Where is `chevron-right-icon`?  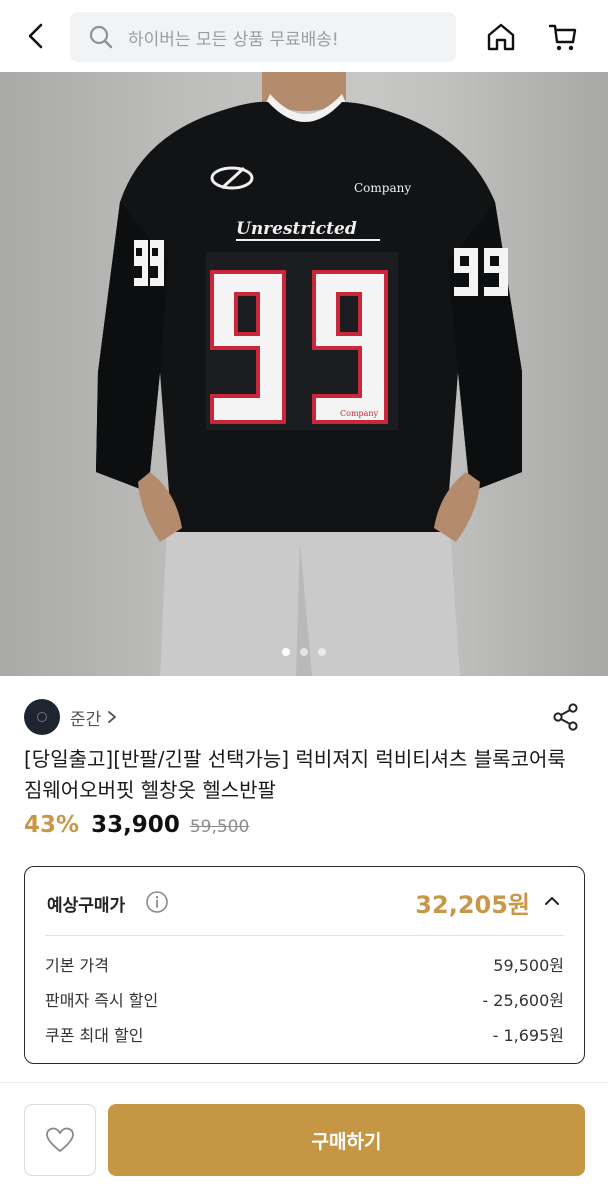 chevron-right-icon is located at coordinates (113, 717).